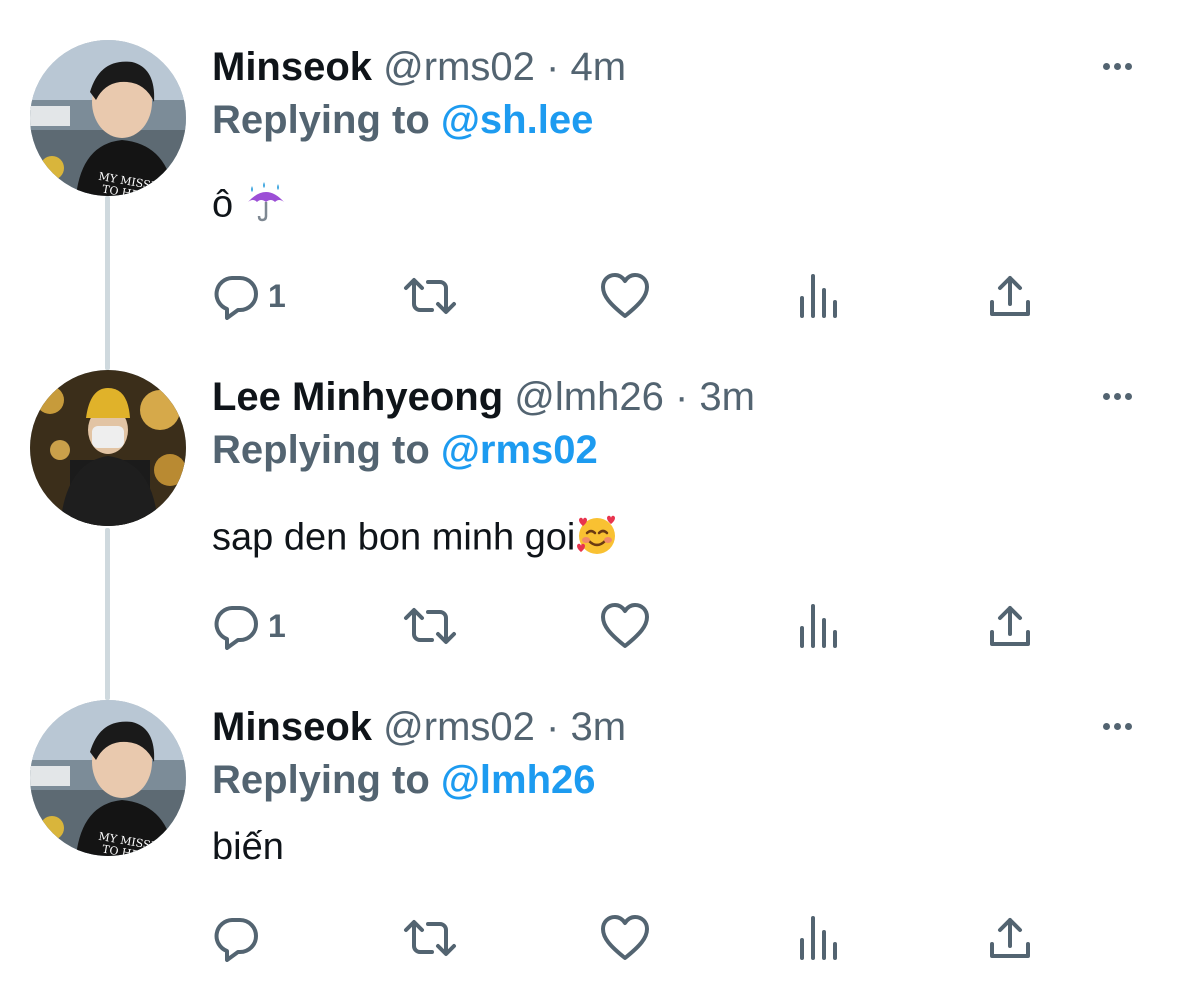 The height and width of the screenshot is (984, 1179). What do you see at coordinates (517, 120) in the screenshot?
I see `mention-link: @sh.lee` at bounding box center [517, 120].